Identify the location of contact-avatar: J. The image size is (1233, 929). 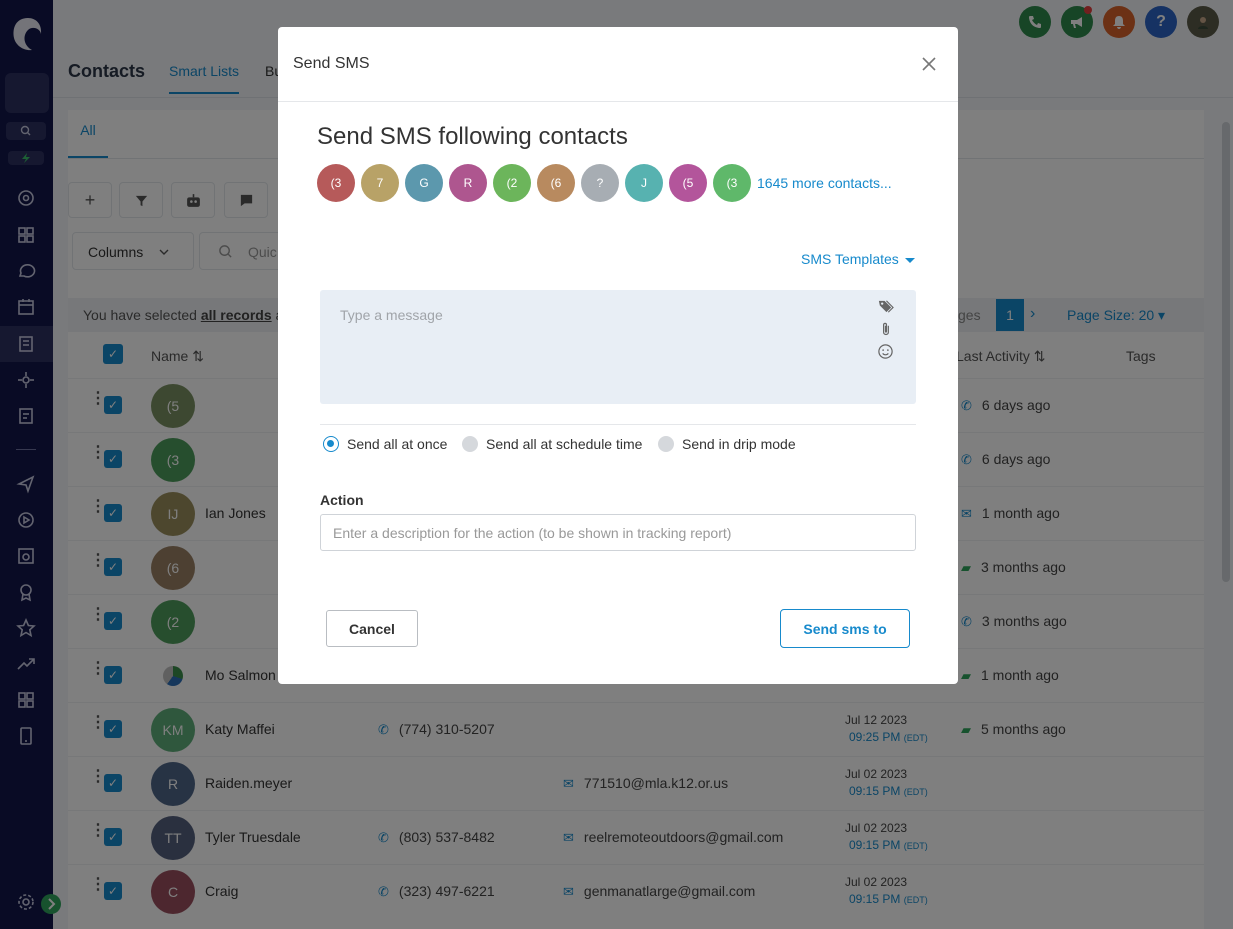
(644, 183).